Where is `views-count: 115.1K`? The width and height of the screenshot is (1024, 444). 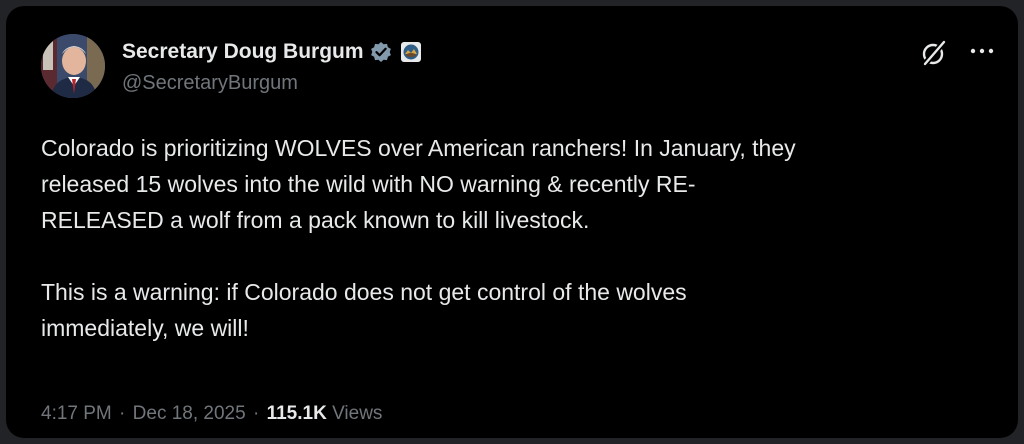
views-count: 115.1K is located at coordinates (297, 413).